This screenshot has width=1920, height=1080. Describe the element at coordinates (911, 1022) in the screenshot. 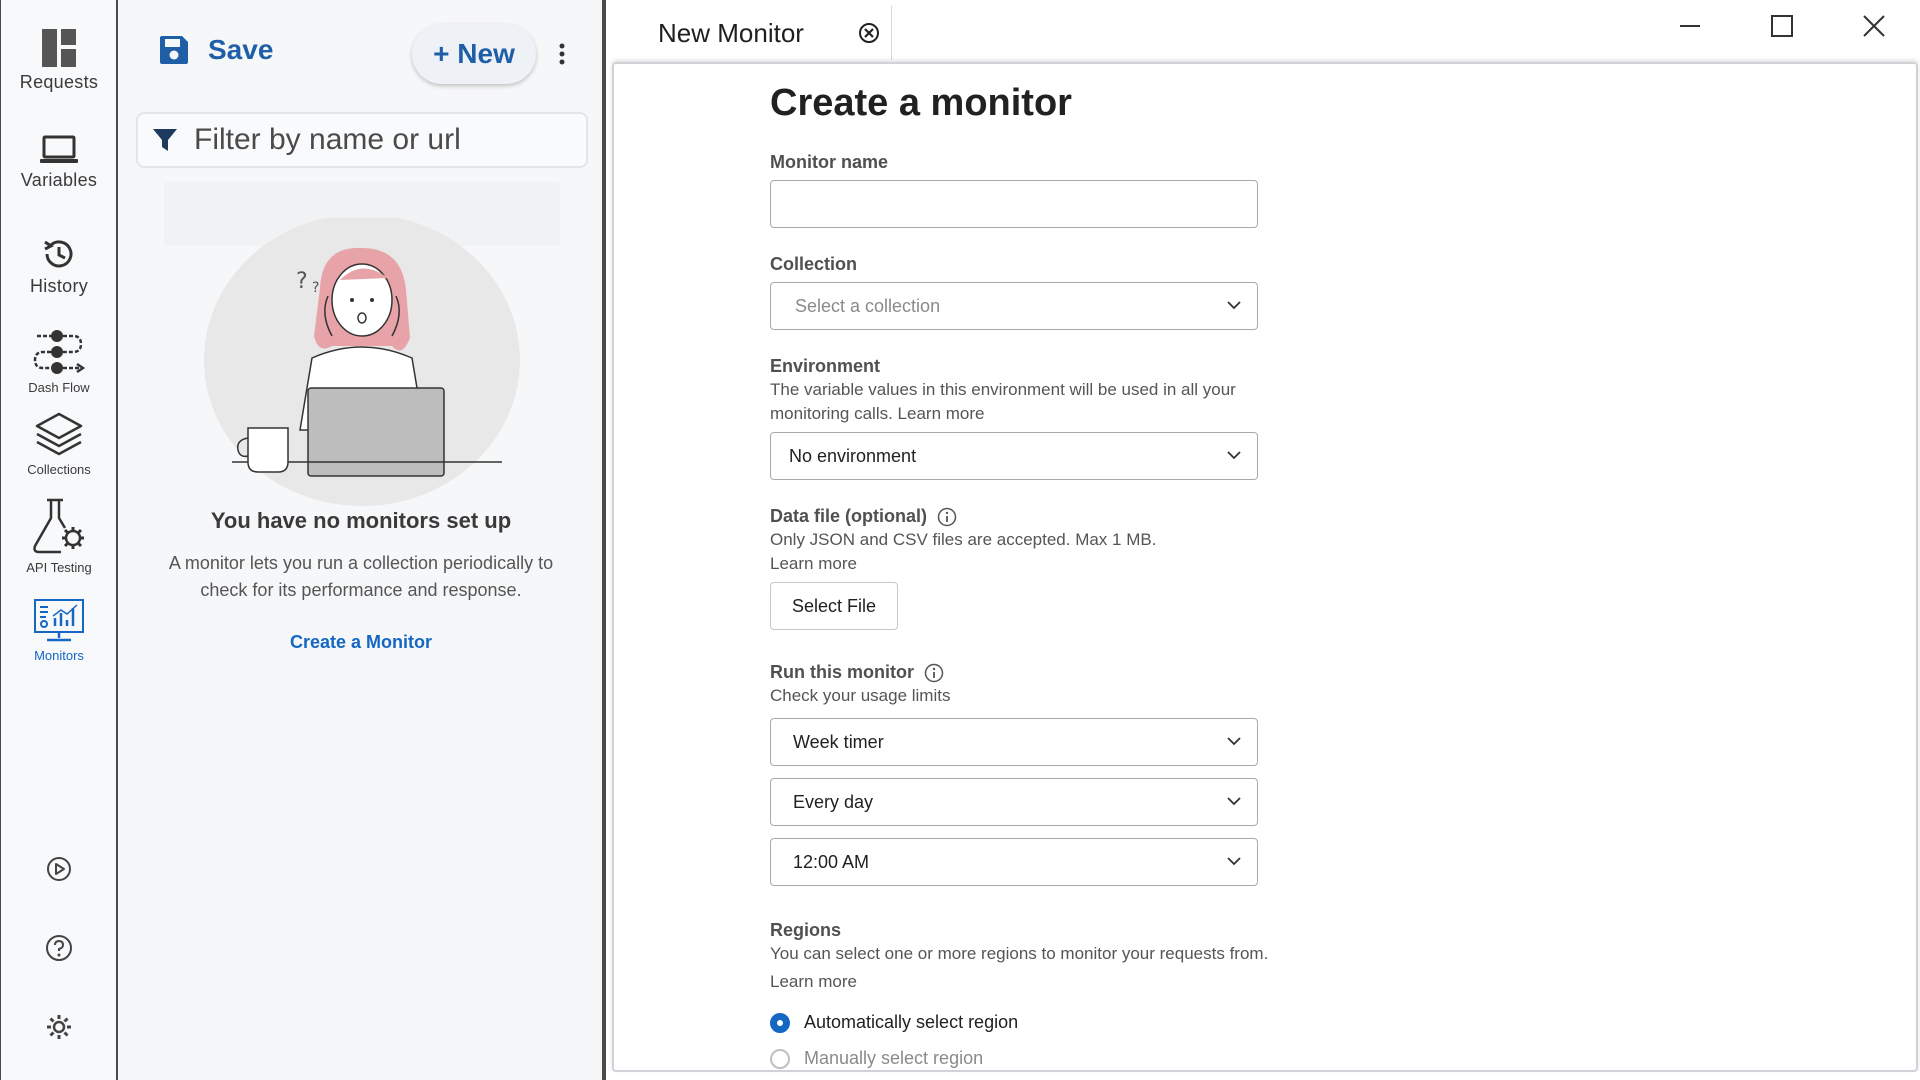

I see `radio-label: Automatically select region` at that location.